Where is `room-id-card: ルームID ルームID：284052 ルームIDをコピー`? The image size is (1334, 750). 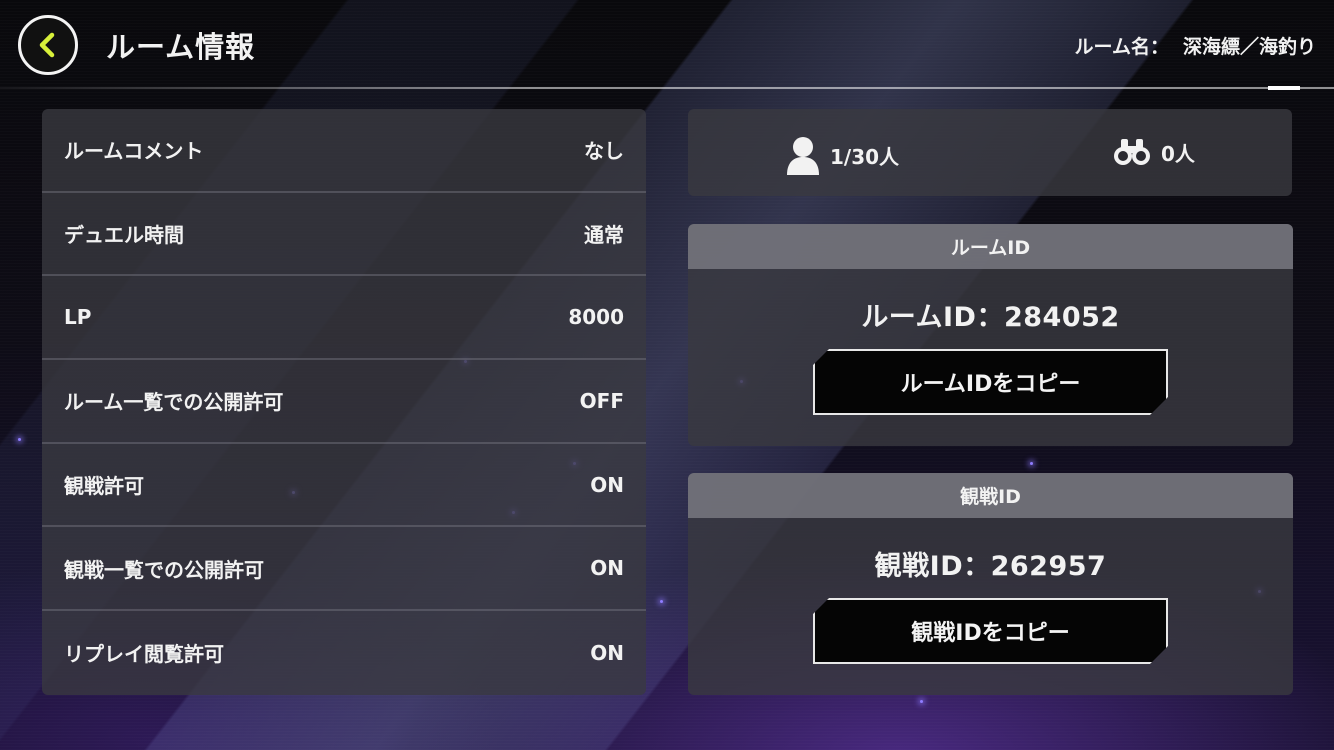
room-id-card: ルームID ルームID：284052 ルームIDをコピー is located at coordinates (990, 335).